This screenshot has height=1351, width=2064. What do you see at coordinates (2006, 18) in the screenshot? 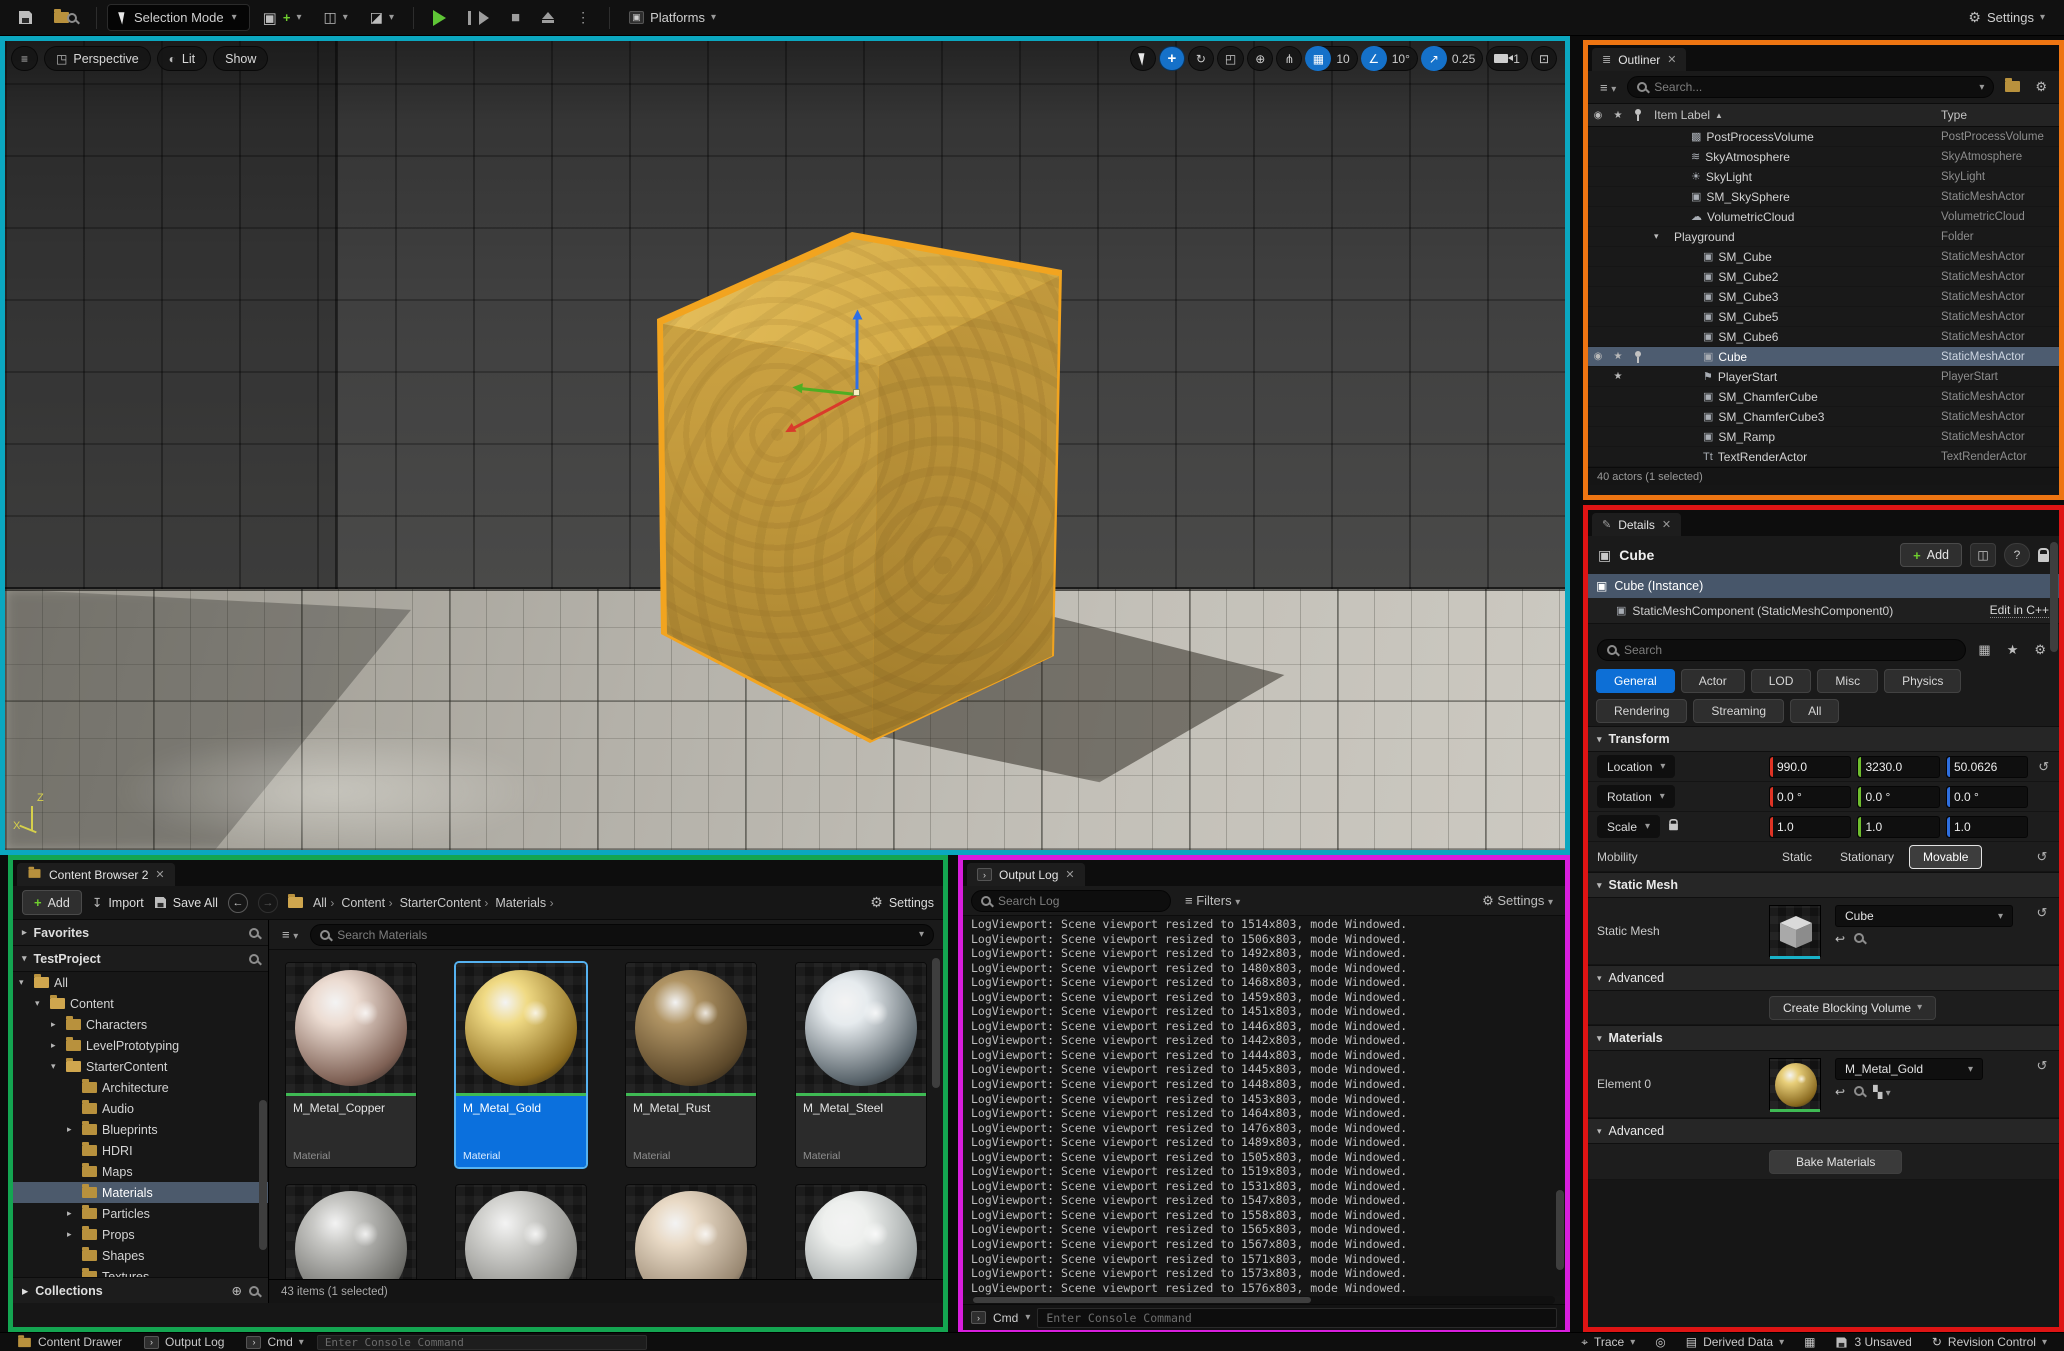
I see `settings-dropdown: ⚙ Settings ▾` at bounding box center [2006, 18].